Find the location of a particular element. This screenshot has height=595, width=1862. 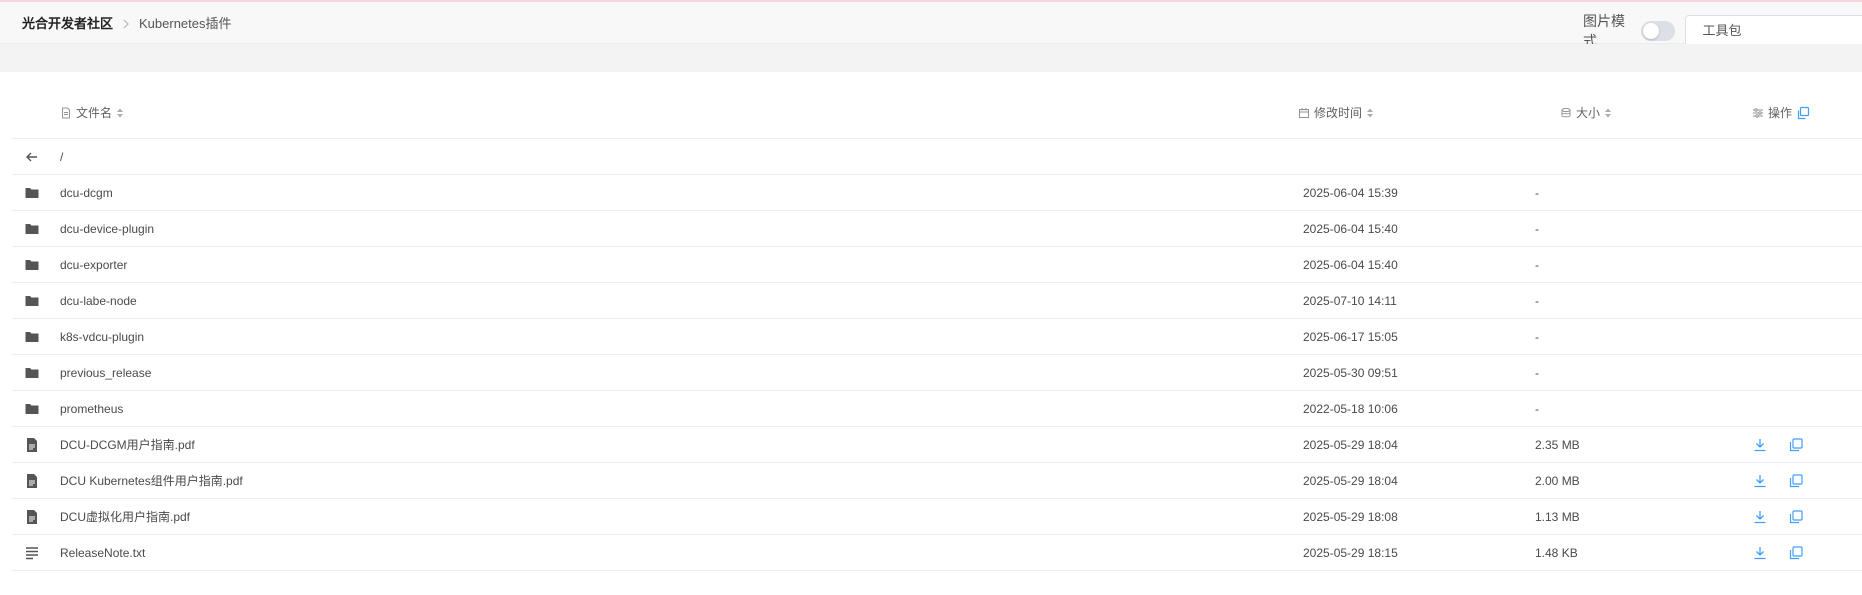

column-header-name: 文件名 is located at coordinates (94, 112).